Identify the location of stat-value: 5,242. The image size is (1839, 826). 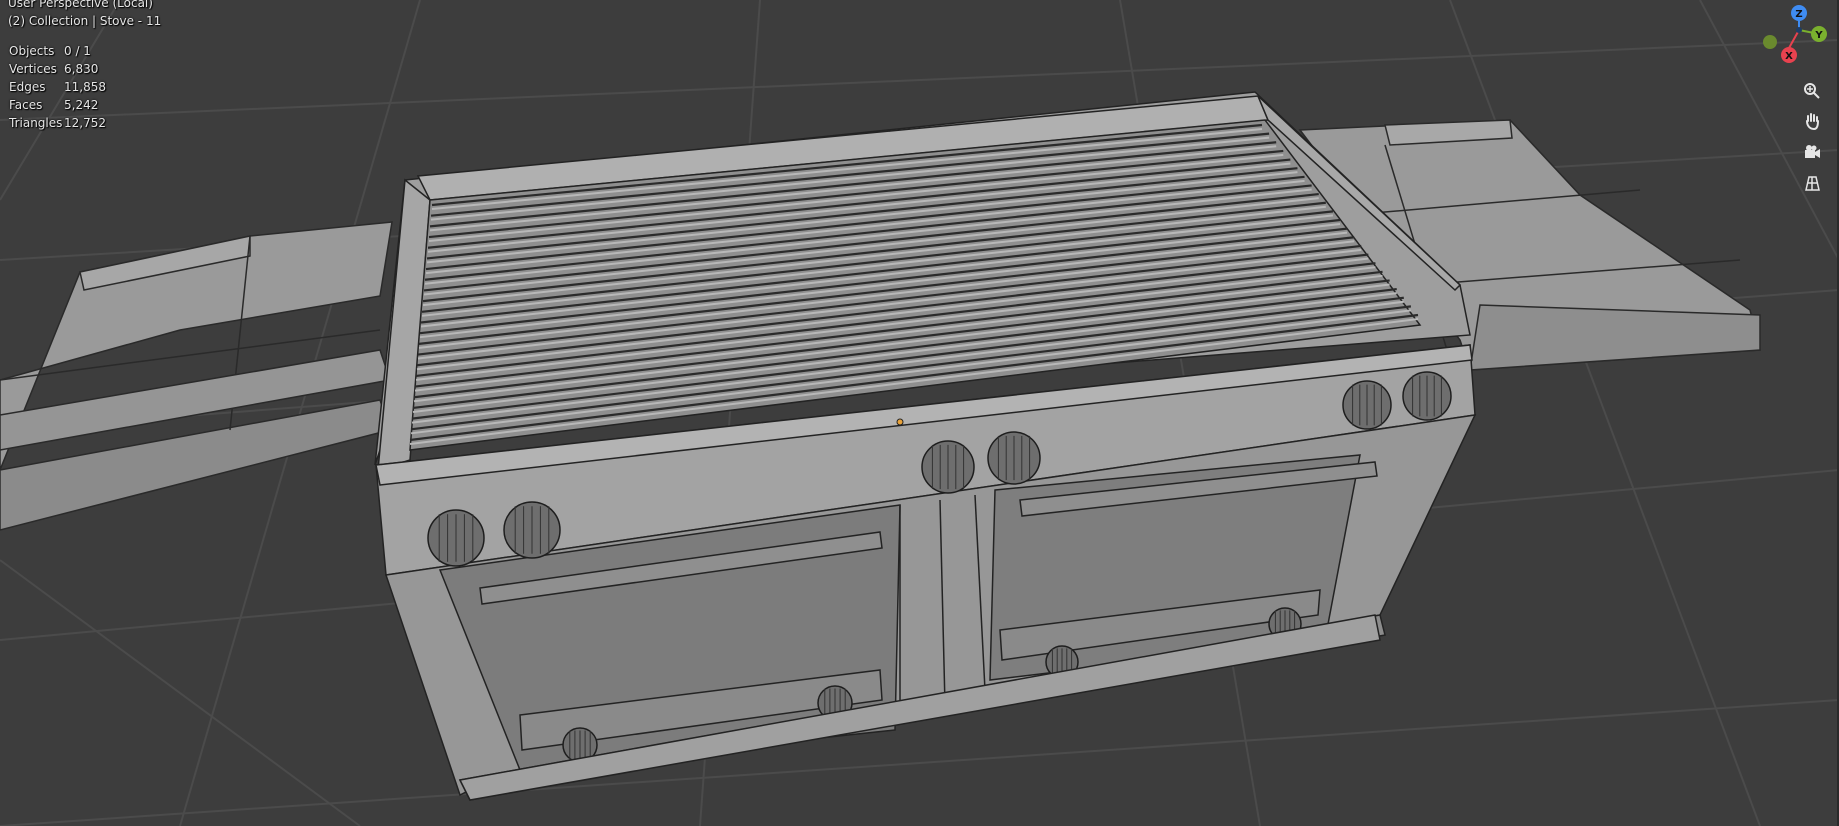
(81, 105).